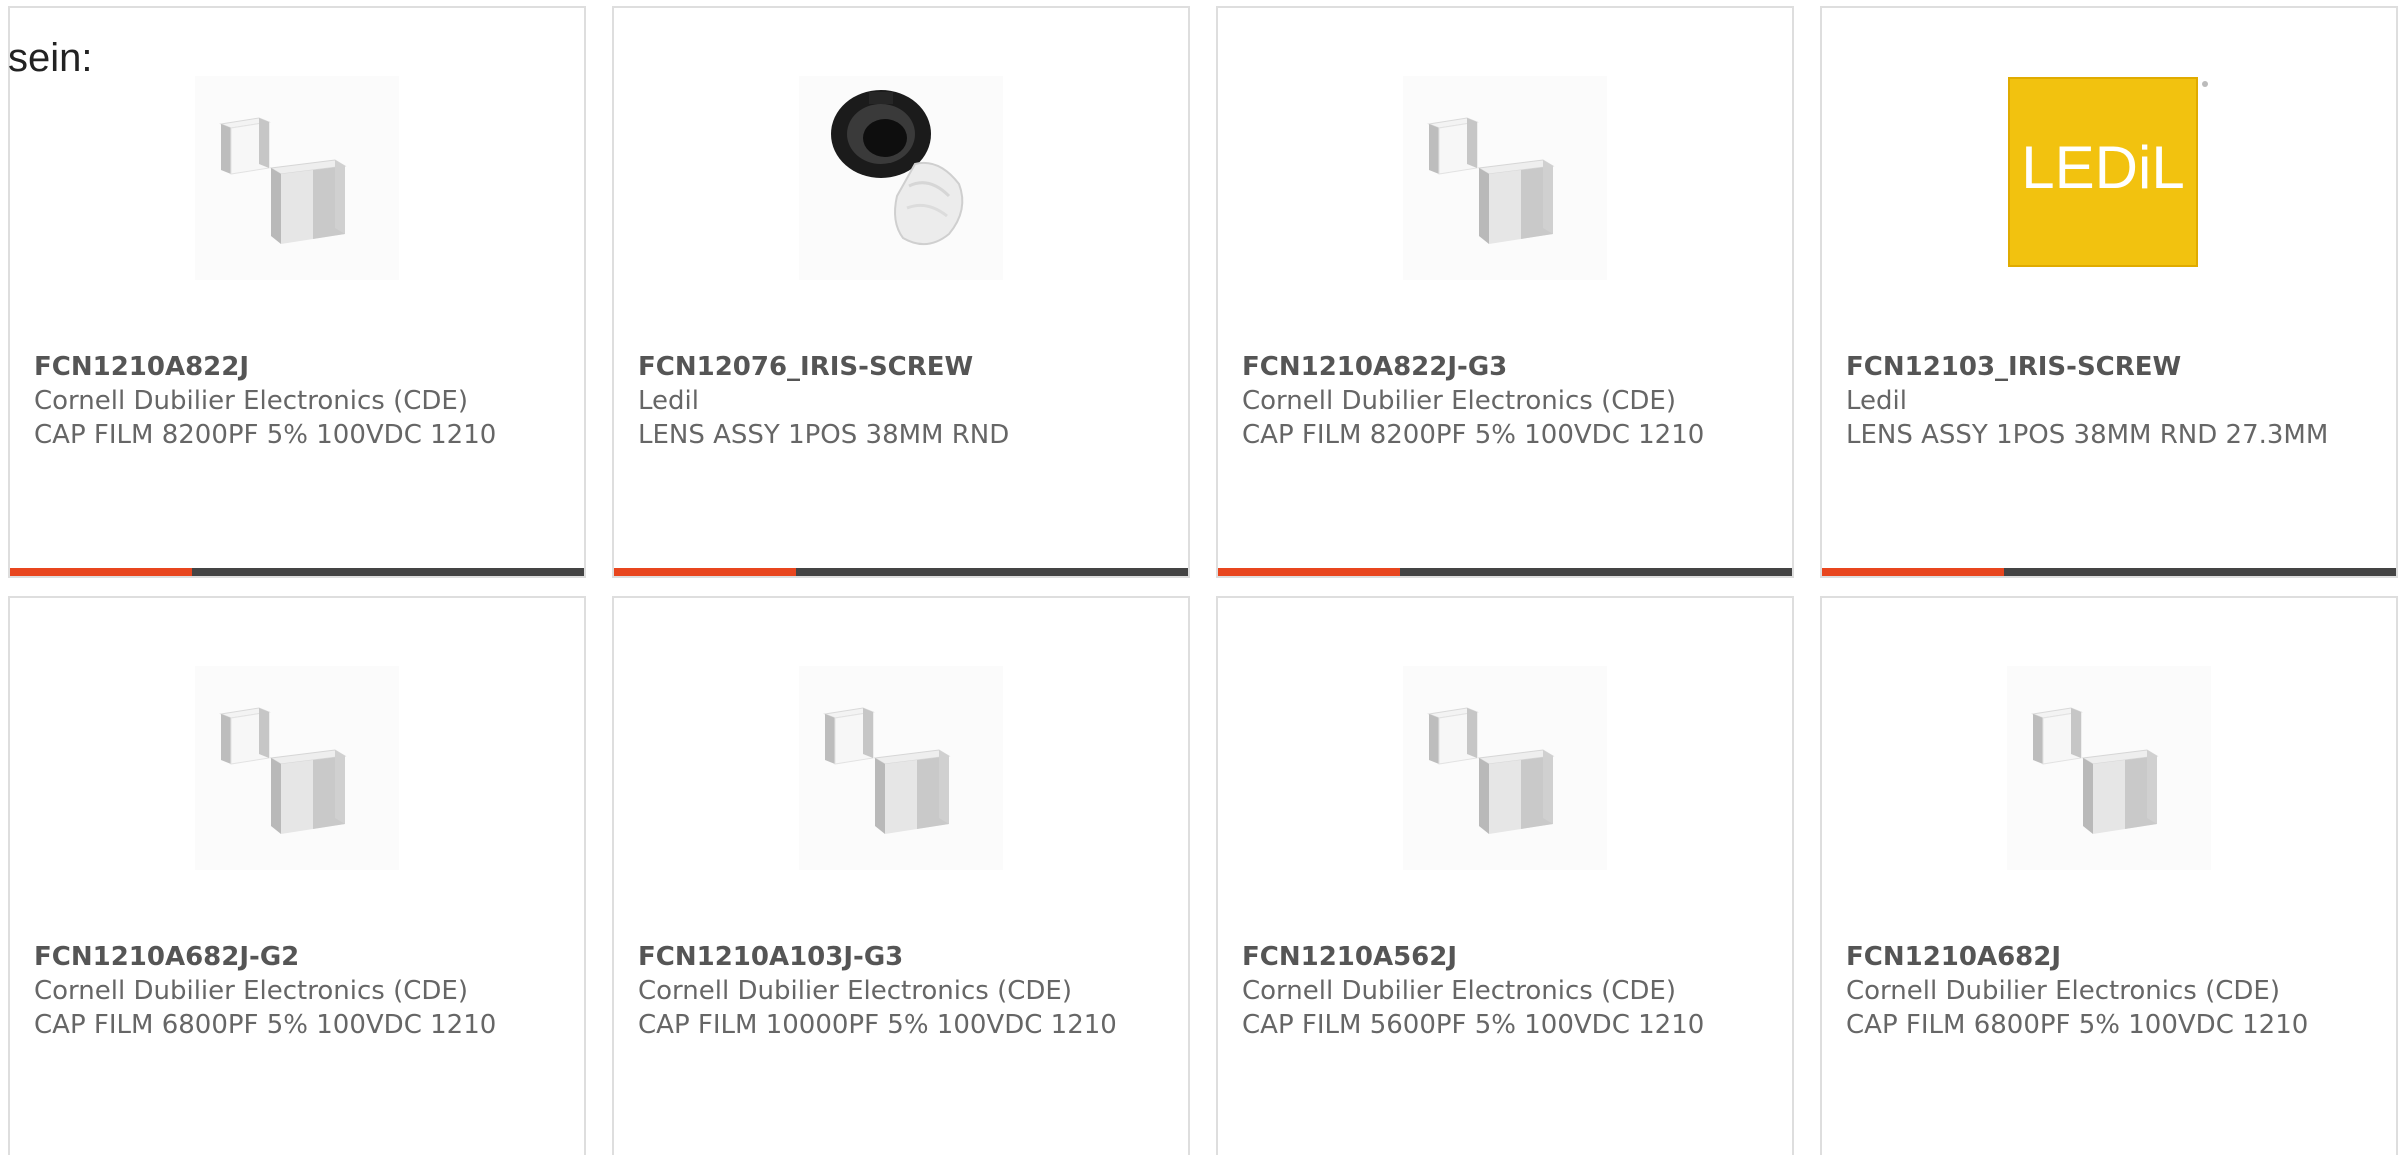 The image size is (2400, 1155). I want to click on product-description: LENS ASSY 1POS 38MM RND, so click(824, 435).